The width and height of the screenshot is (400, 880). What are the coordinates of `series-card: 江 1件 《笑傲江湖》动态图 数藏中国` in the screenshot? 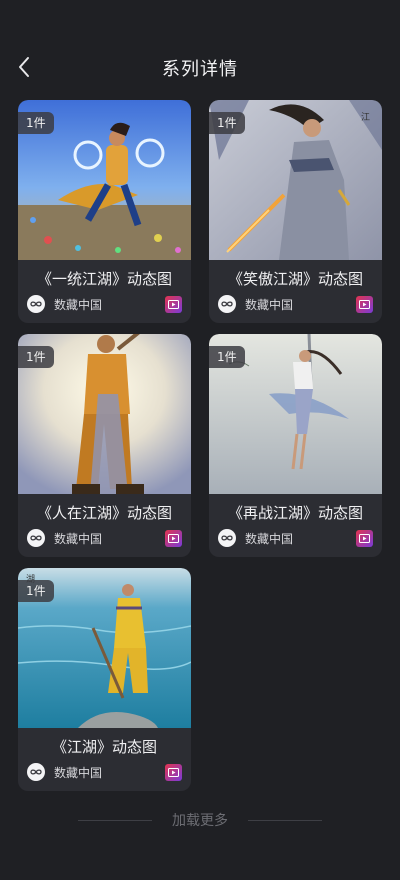 It's located at (295, 211).